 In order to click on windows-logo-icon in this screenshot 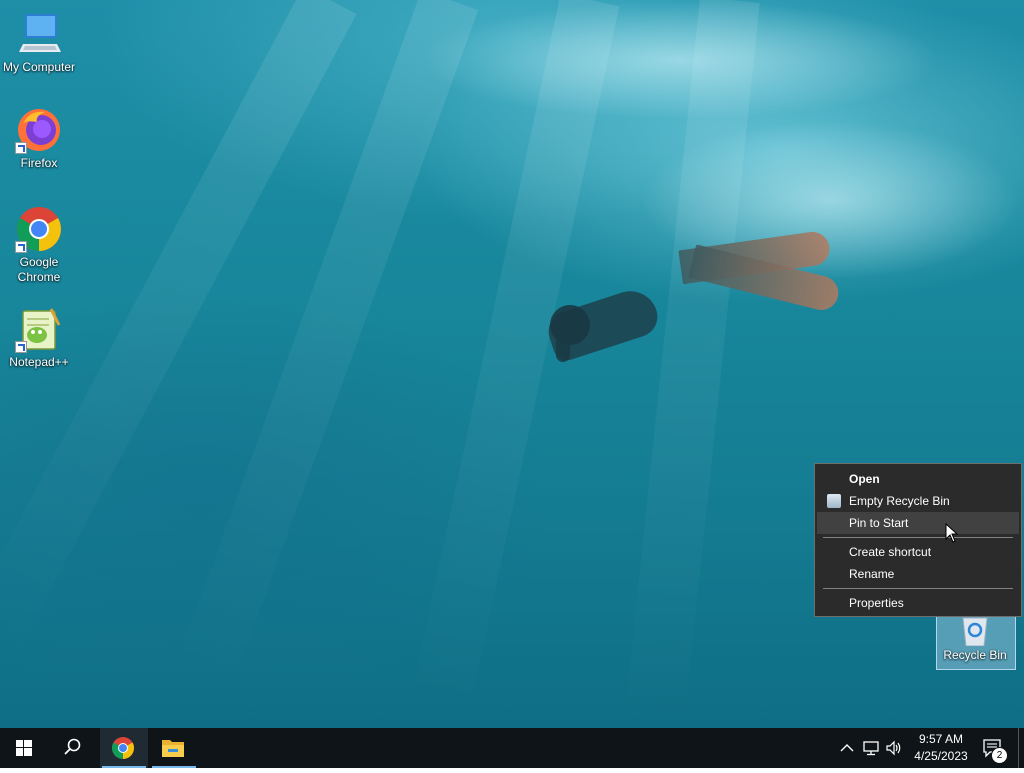, I will do `click(24, 748)`.